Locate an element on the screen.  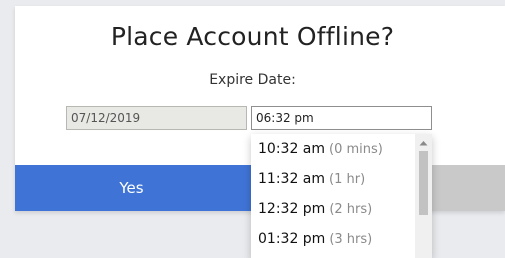
time-option-time: 12:32 pm is located at coordinates (292, 209).